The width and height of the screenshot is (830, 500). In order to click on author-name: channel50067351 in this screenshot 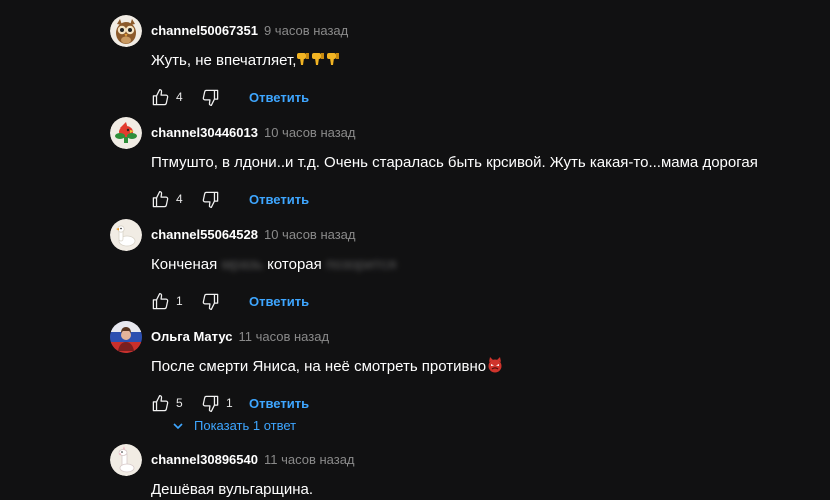, I will do `click(204, 30)`.